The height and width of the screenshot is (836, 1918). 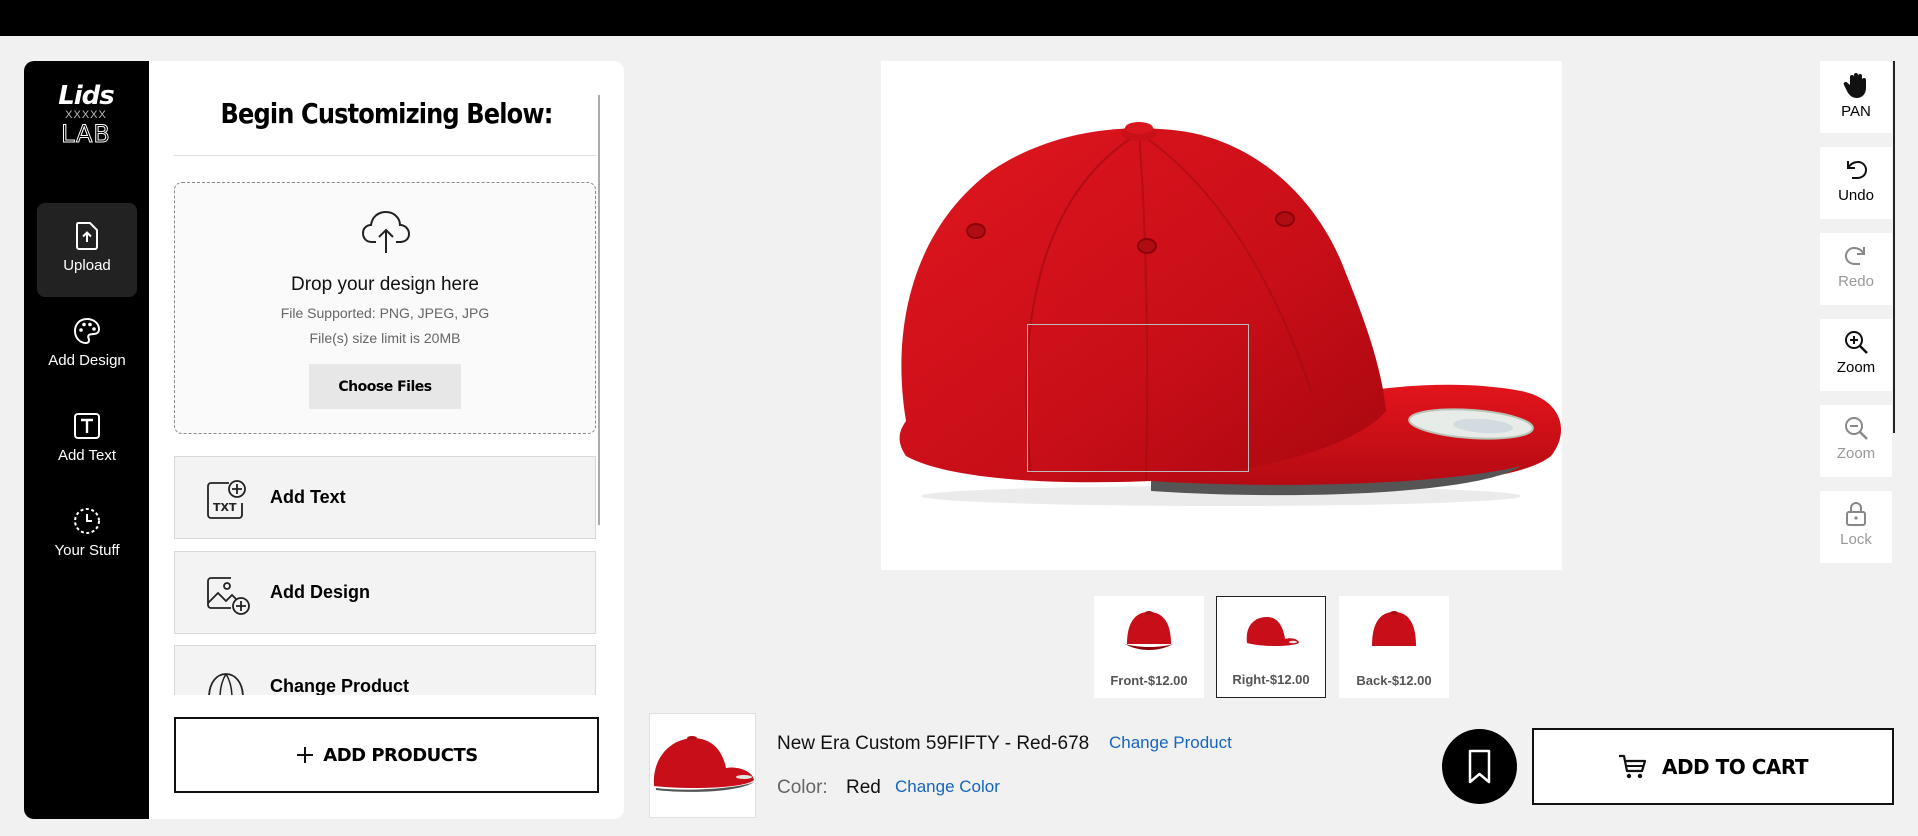 I want to click on cap-front-thumb-image, so click(x=1149, y=630).